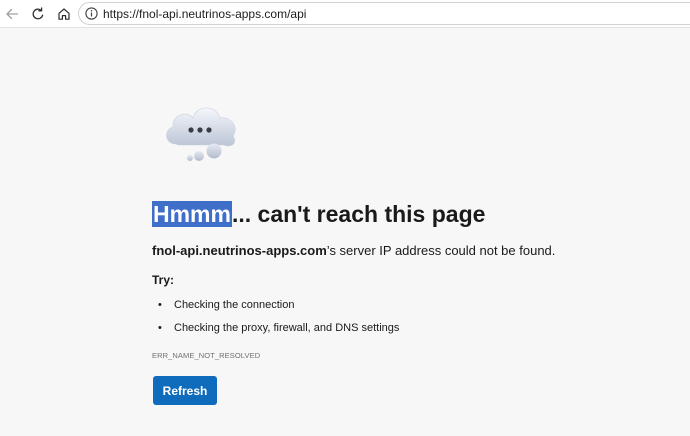  I want to click on reload-icon, so click(38, 13).